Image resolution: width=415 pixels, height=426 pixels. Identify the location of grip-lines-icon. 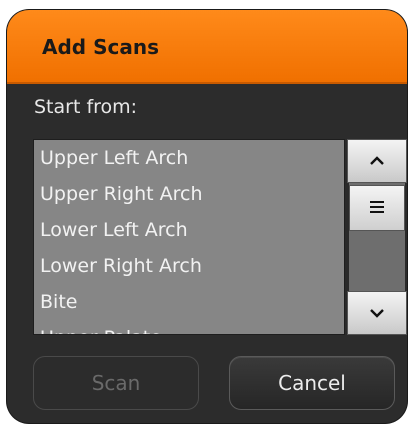
(377, 208).